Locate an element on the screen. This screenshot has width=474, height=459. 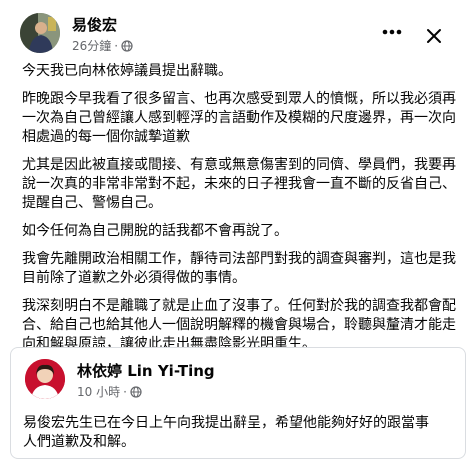
close-button is located at coordinates (434, 36).